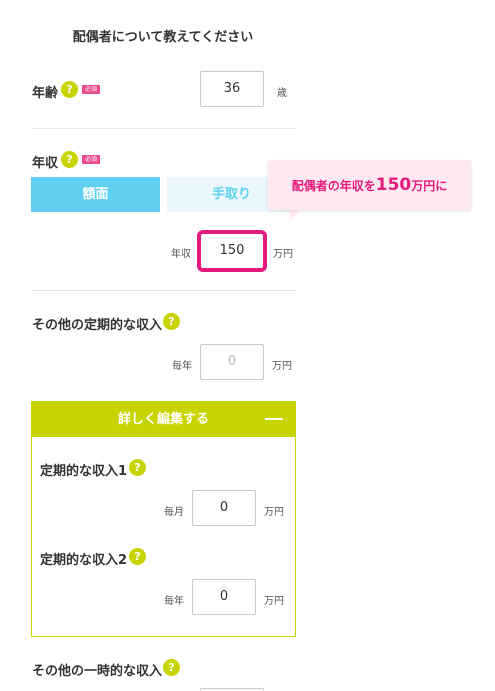  Describe the element at coordinates (69, 159) in the screenshot. I see `income-help-icon: ?` at that location.